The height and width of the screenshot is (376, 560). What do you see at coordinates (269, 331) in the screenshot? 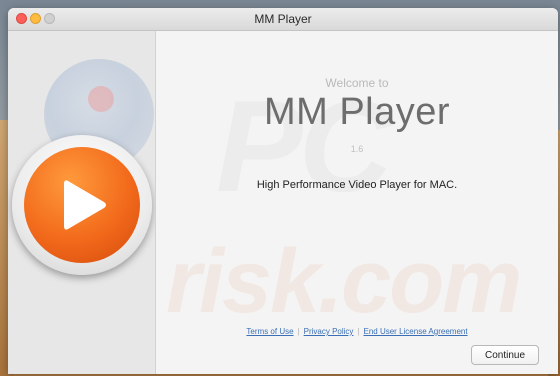
I see `terms-of-use-link: Terms of Use` at bounding box center [269, 331].